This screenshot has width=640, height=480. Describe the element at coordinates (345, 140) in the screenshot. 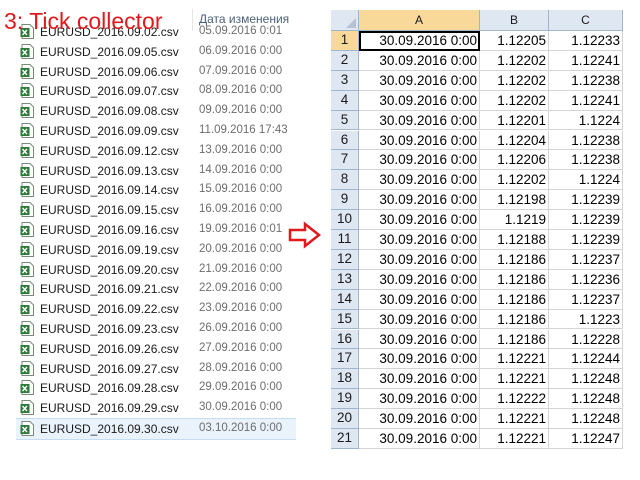

I see `row-header: 6` at that location.